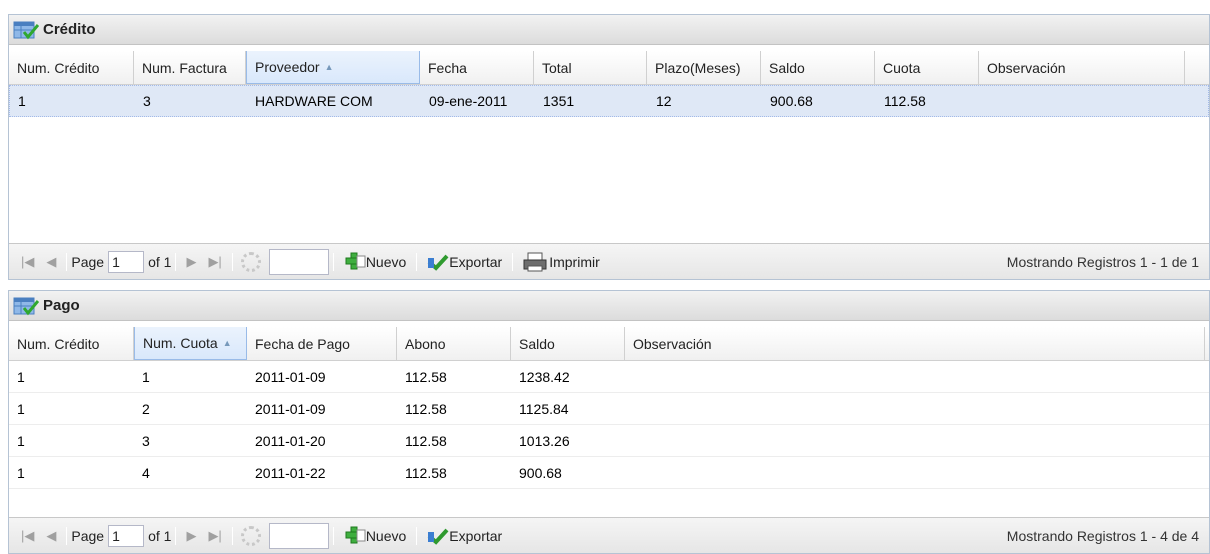  What do you see at coordinates (544, 408) in the screenshot?
I see `cell-saldo: 1125.84` at bounding box center [544, 408].